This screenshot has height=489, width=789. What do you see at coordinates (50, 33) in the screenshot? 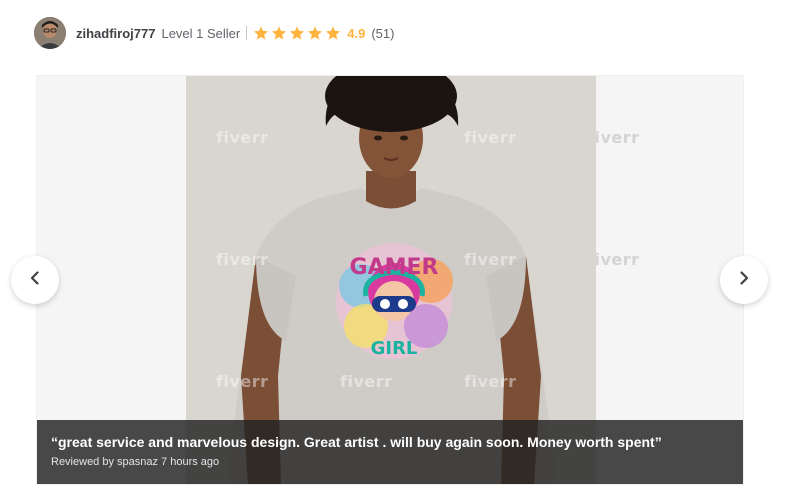
I see `seller-avatar` at bounding box center [50, 33].